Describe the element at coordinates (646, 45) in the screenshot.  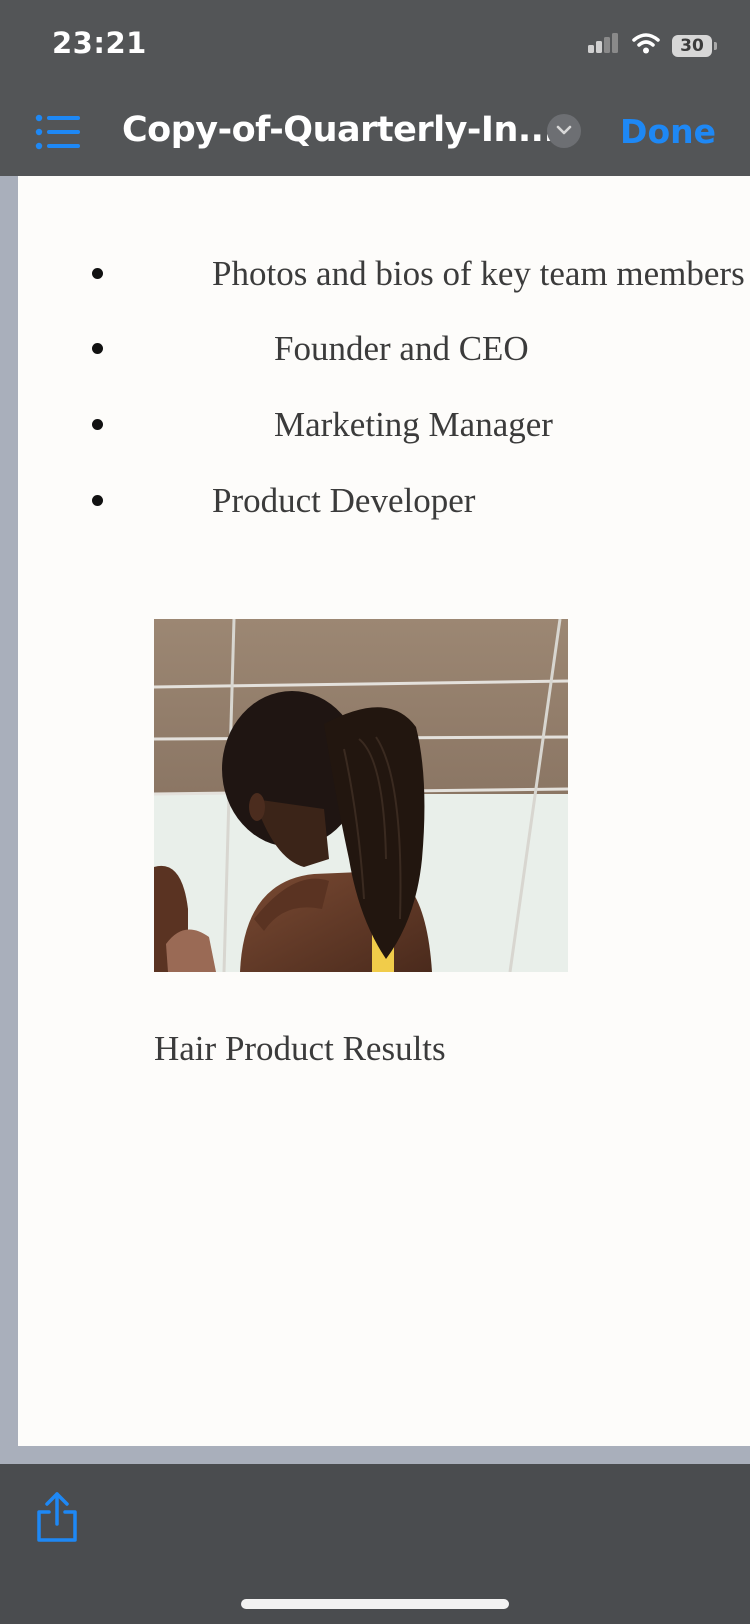
I see `wifi-icon` at that location.